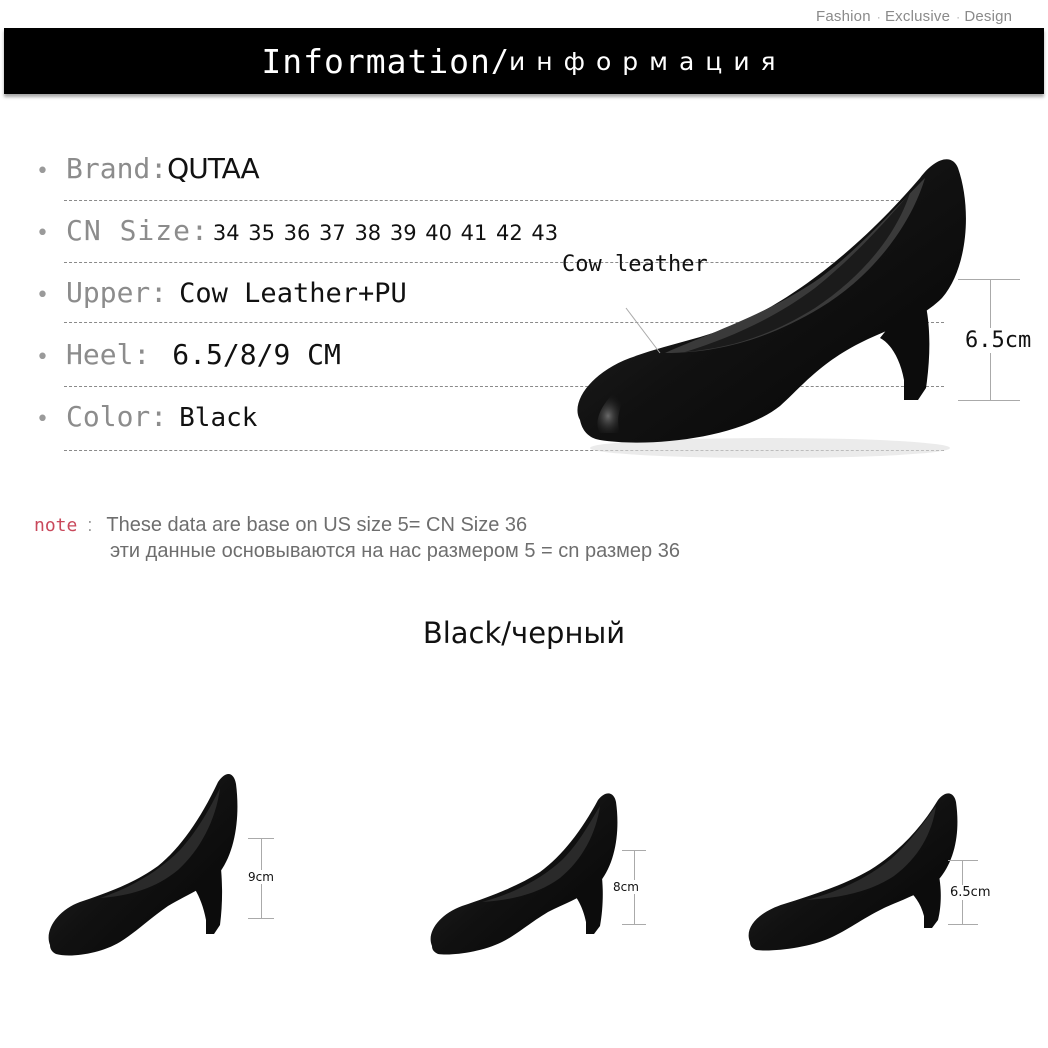  What do you see at coordinates (843, 16) in the screenshot?
I see `tagline-fashion: Fashion` at bounding box center [843, 16].